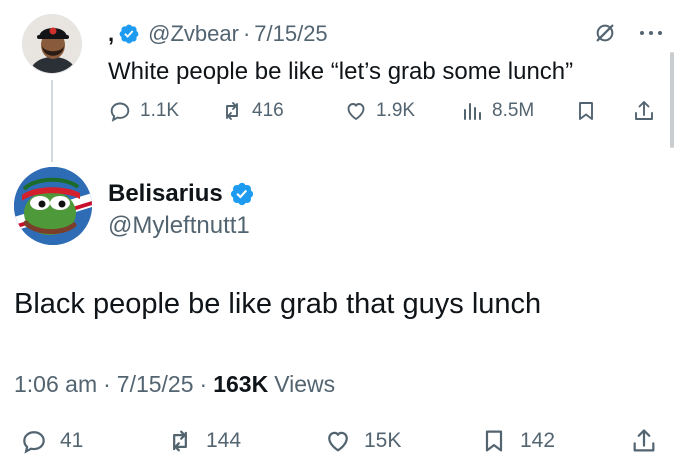 This screenshot has height=469, width=680. I want to click on parent-avatar-image, so click(52, 44).